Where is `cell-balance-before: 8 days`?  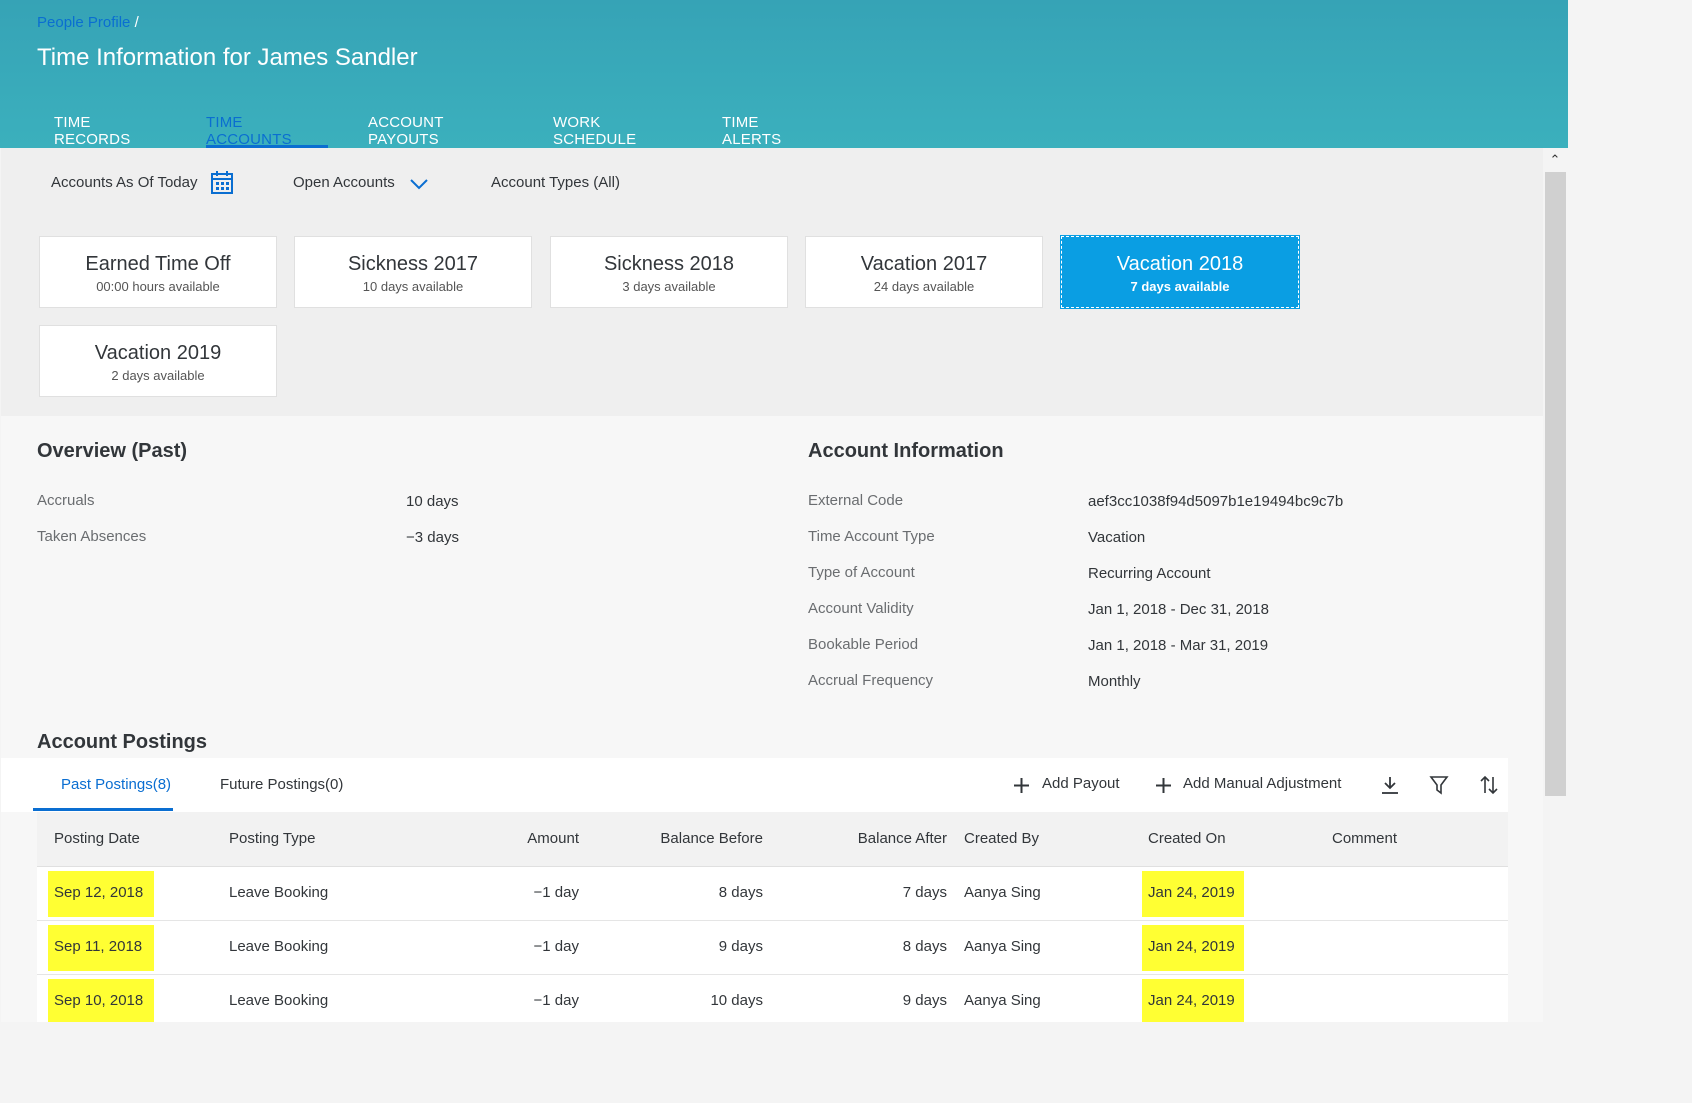 cell-balance-before: 8 days is located at coordinates (740, 892).